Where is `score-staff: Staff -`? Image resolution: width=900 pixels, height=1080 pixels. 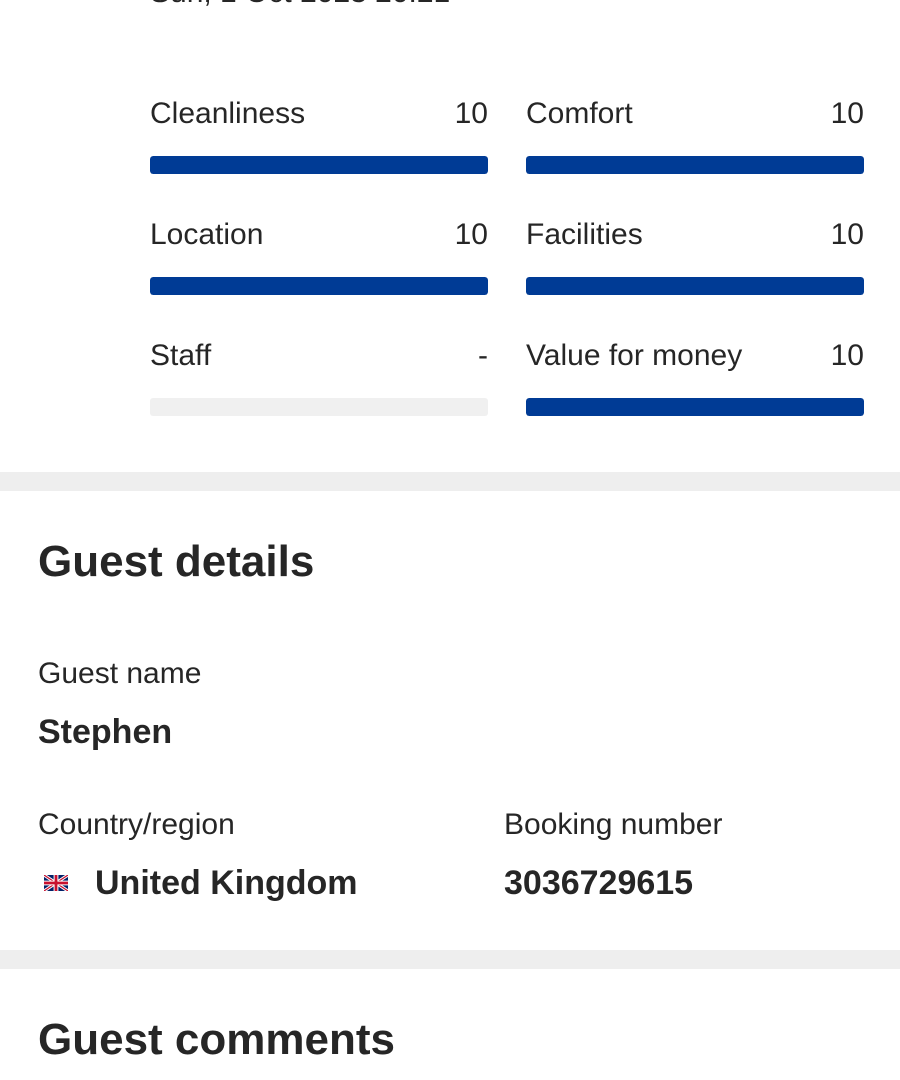
score-staff: Staff - is located at coordinates (319, 379).